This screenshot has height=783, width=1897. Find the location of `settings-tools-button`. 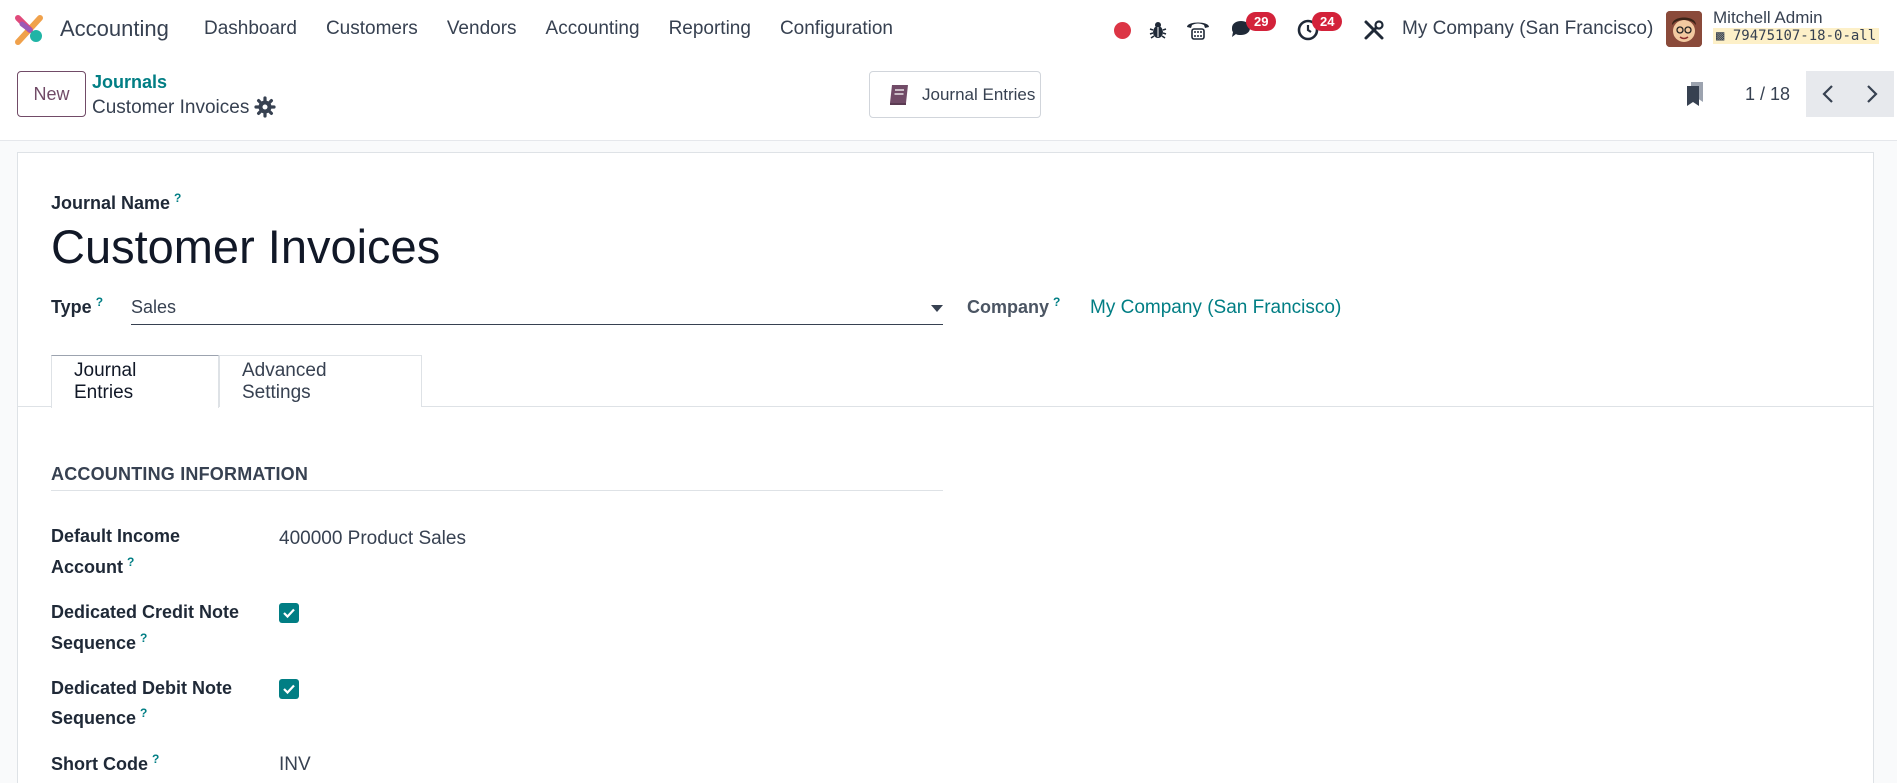

settings-tools-button is located at coordinates (1374, 30).